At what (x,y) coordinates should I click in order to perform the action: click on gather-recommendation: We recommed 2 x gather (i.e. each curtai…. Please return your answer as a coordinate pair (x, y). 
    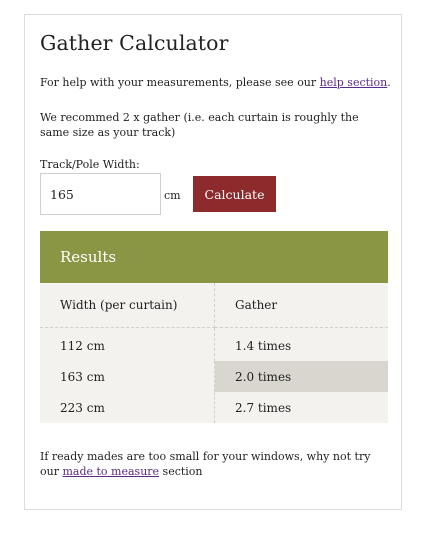
    Looking at the image, I should click on (199, 125).